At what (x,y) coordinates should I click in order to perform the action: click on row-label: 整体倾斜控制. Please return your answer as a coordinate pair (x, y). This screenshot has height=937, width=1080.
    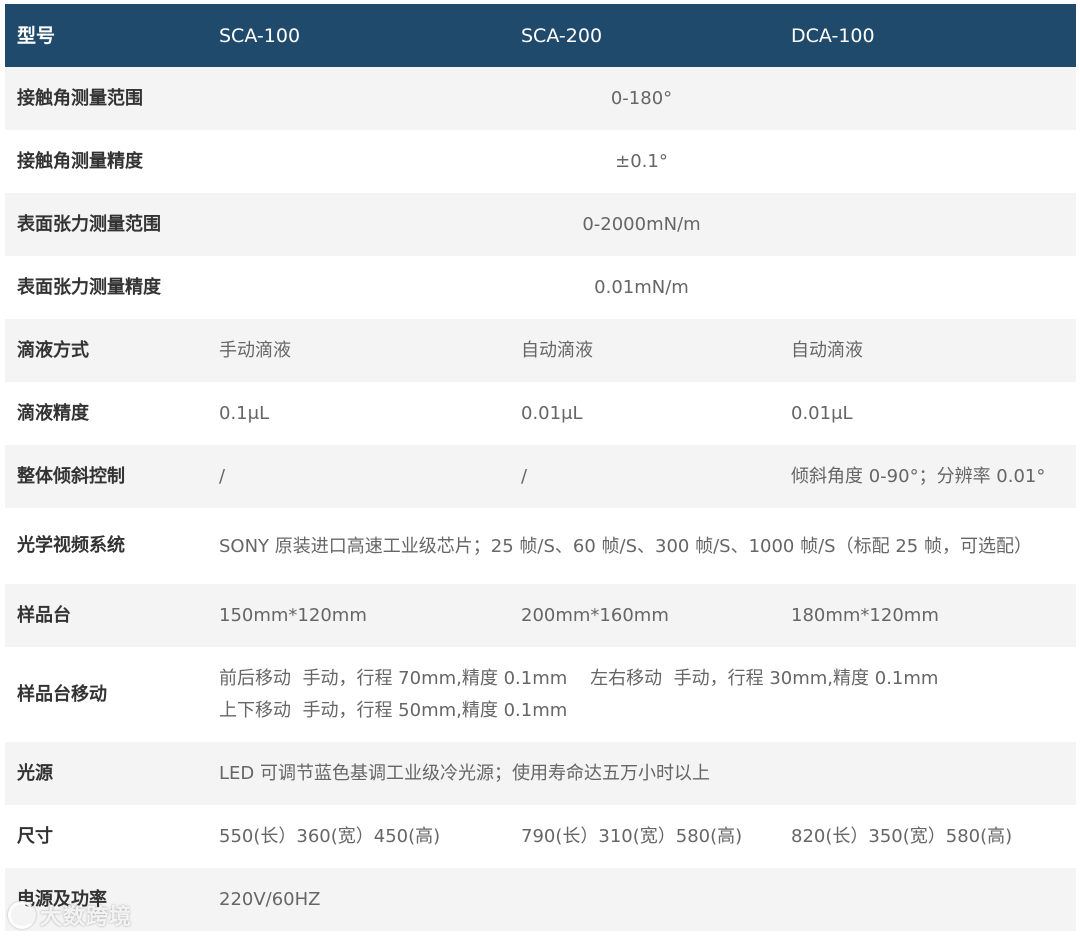
    Looking at the image, I should click on (106, 476).